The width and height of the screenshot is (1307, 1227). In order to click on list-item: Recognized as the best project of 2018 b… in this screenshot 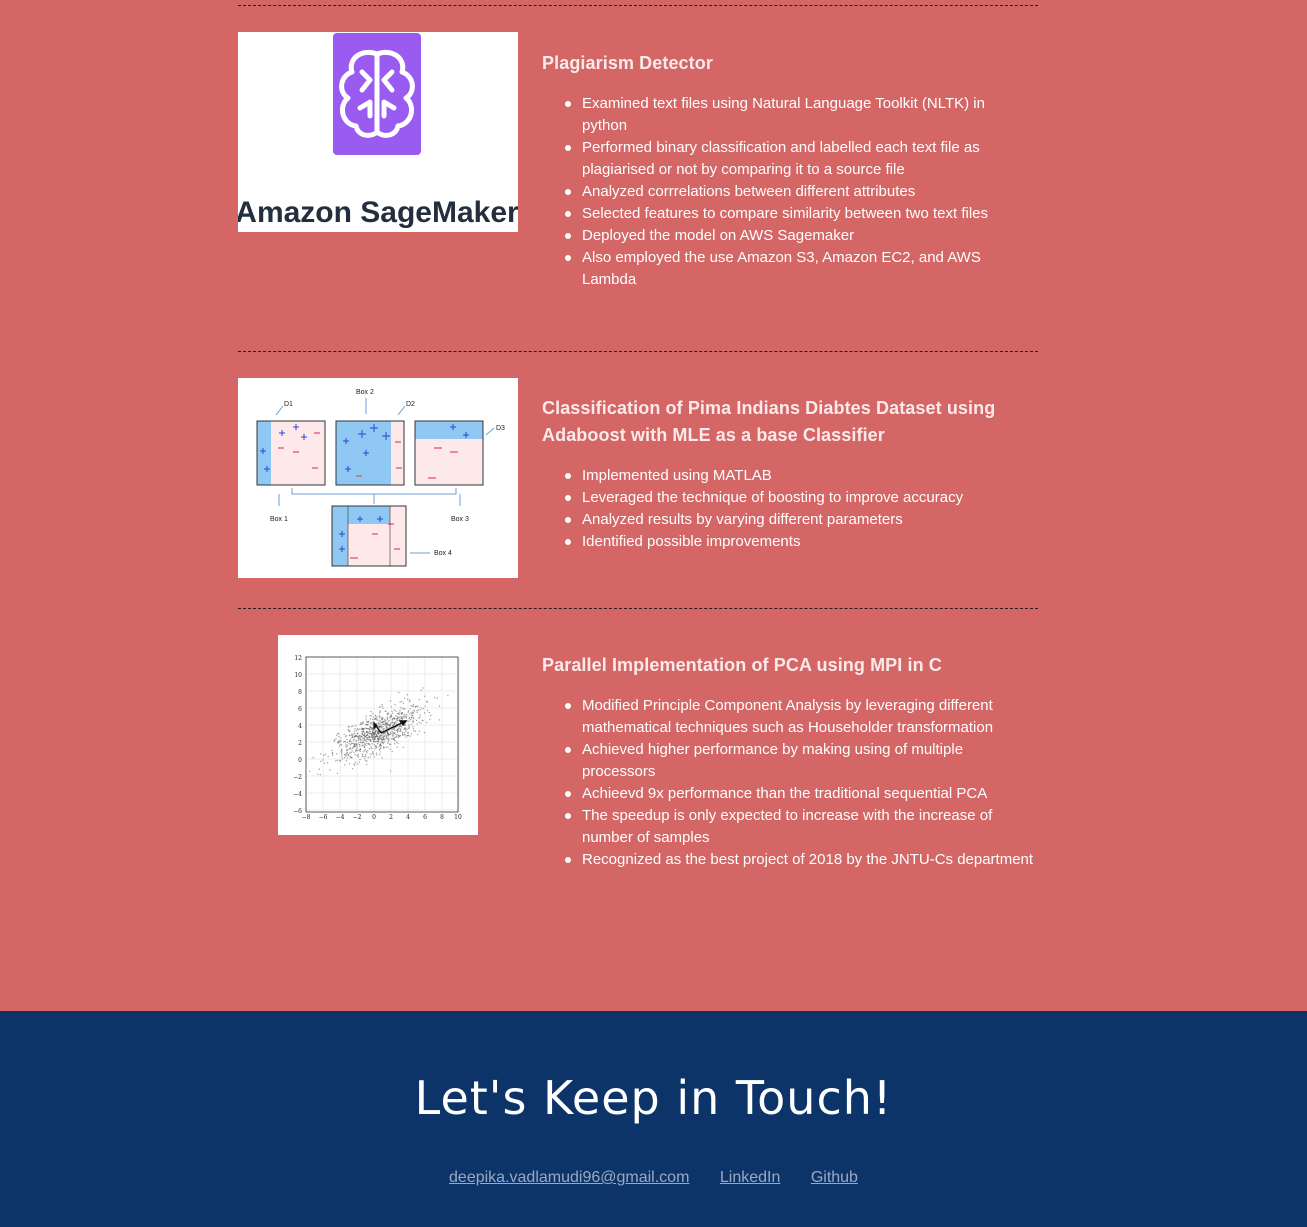, I will do `click(801, 860)`.